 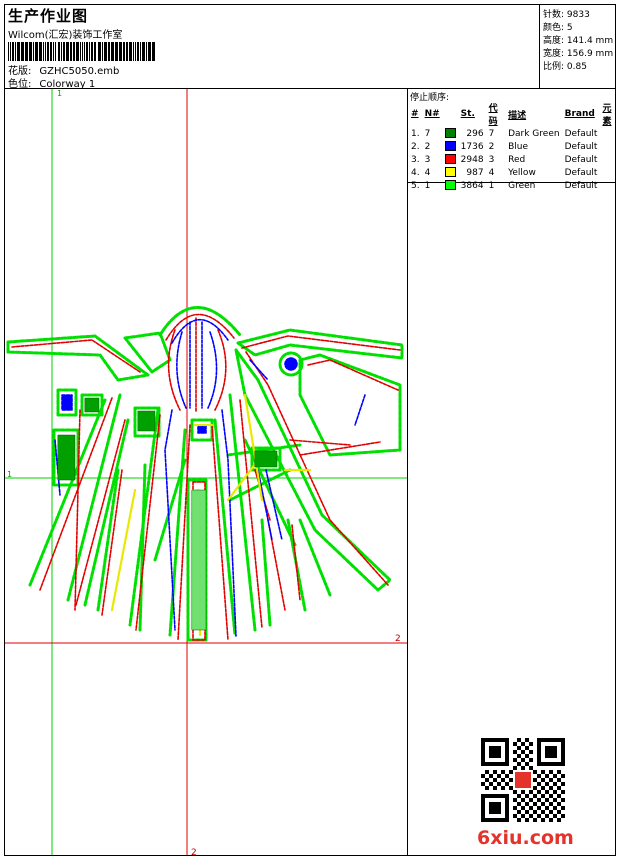 I want to click on stat-scale: 比例: 0.85, so click(x=565, y=67).